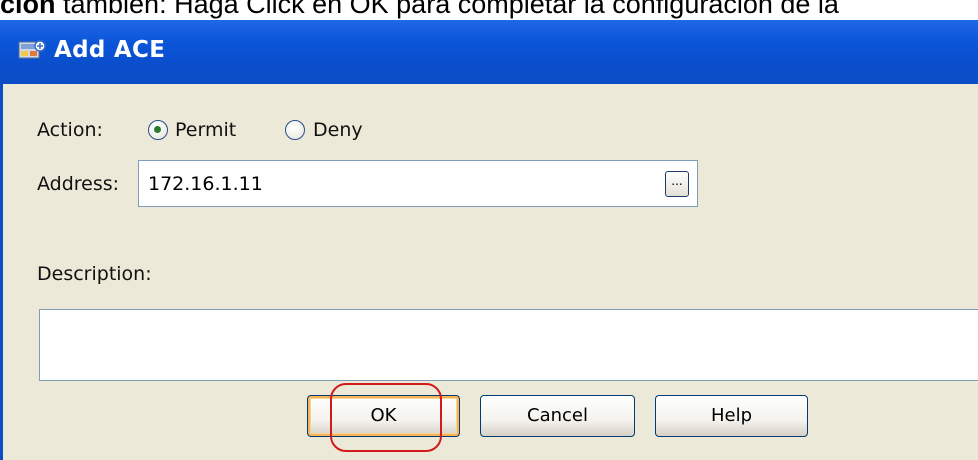  Describe the element at coordinates (70, 130) in the screenshot. I see `action-label: Action:` at that location.